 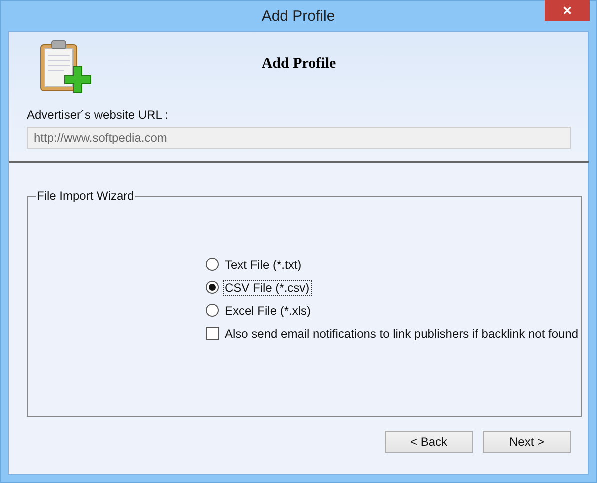 What do you see at coordinates (263, 264) in the screenshot?
I see `option-label: Text File (*.txt)` at bounding box center [263, 264].